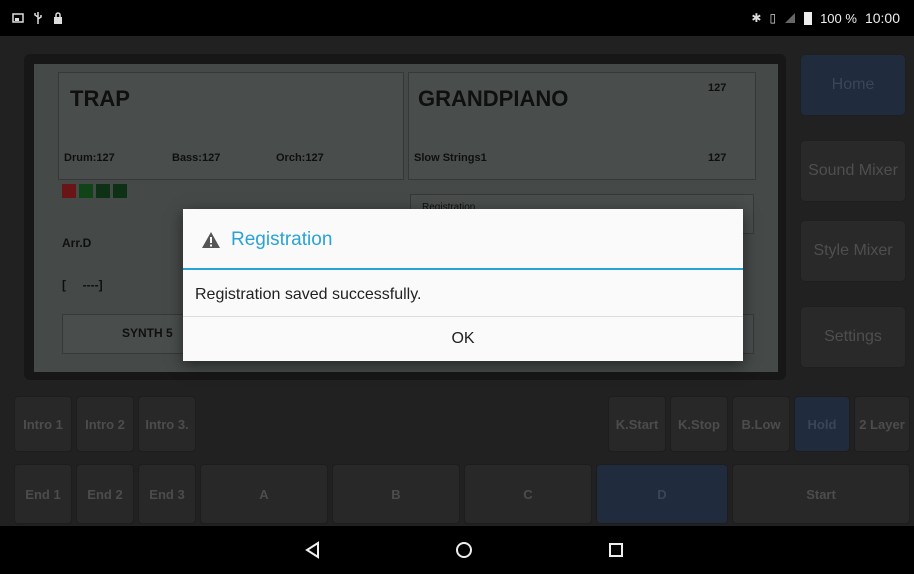 This screenshot has height=574, width=914. What do you see at coordinates (457, 18) in the screenshot?
I see `status-bar: ✱ ▯ 100 % 10:00` at bounding box center [457, 18].